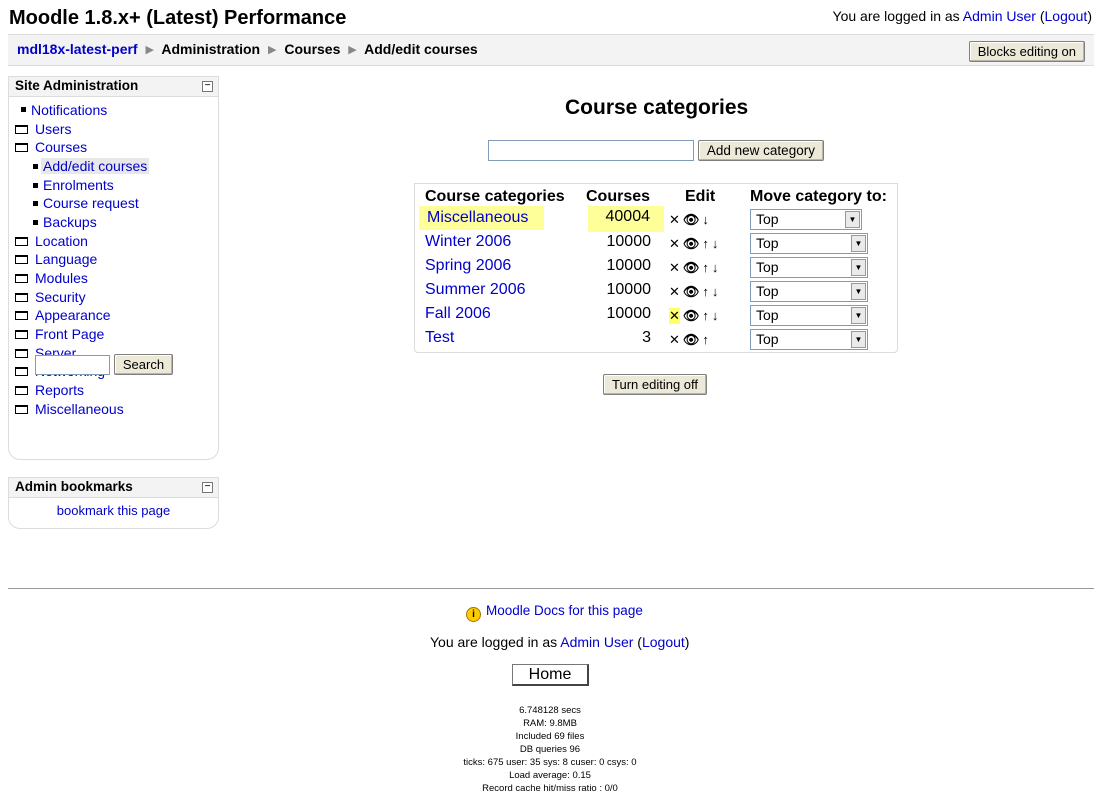 The height and width of the screenshot is (809, 1102). I want to click on sidebar-item-label: Users, so click(53, 129).